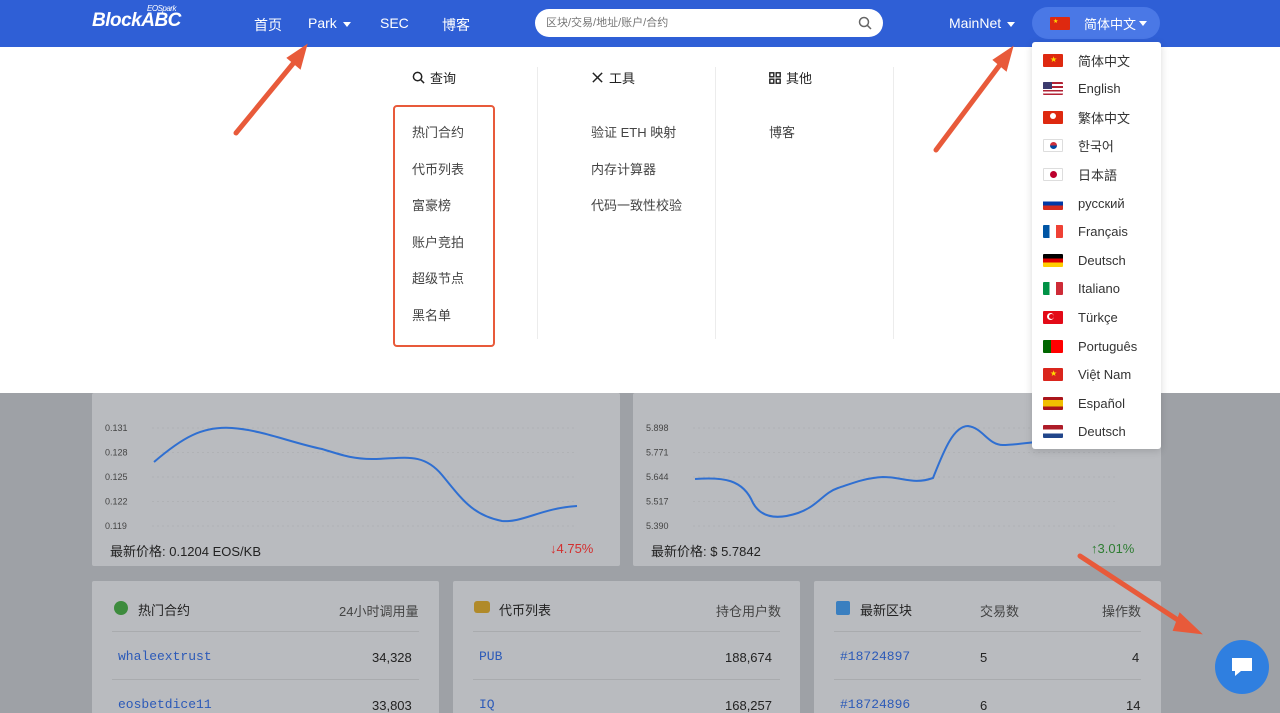  What do you see at coordinates (1080, 317) in the screenshot?
I see `language-option: Türkçe` at bounding box center [1080, 317].